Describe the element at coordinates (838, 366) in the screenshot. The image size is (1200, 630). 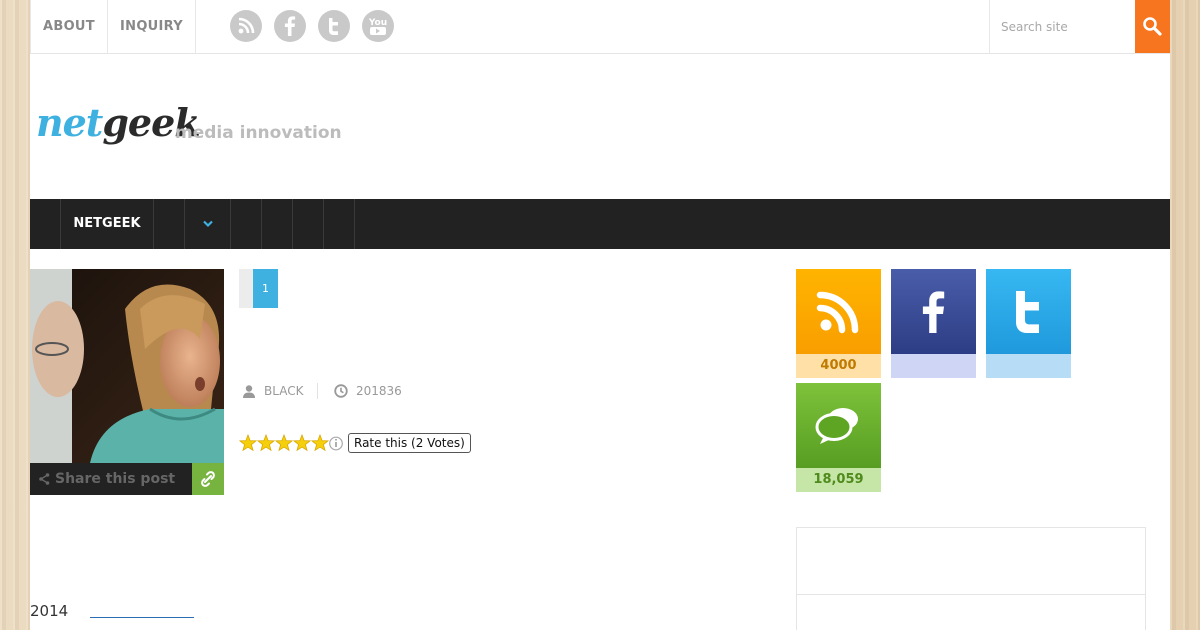
I see `rss-count: 4000` at that location.